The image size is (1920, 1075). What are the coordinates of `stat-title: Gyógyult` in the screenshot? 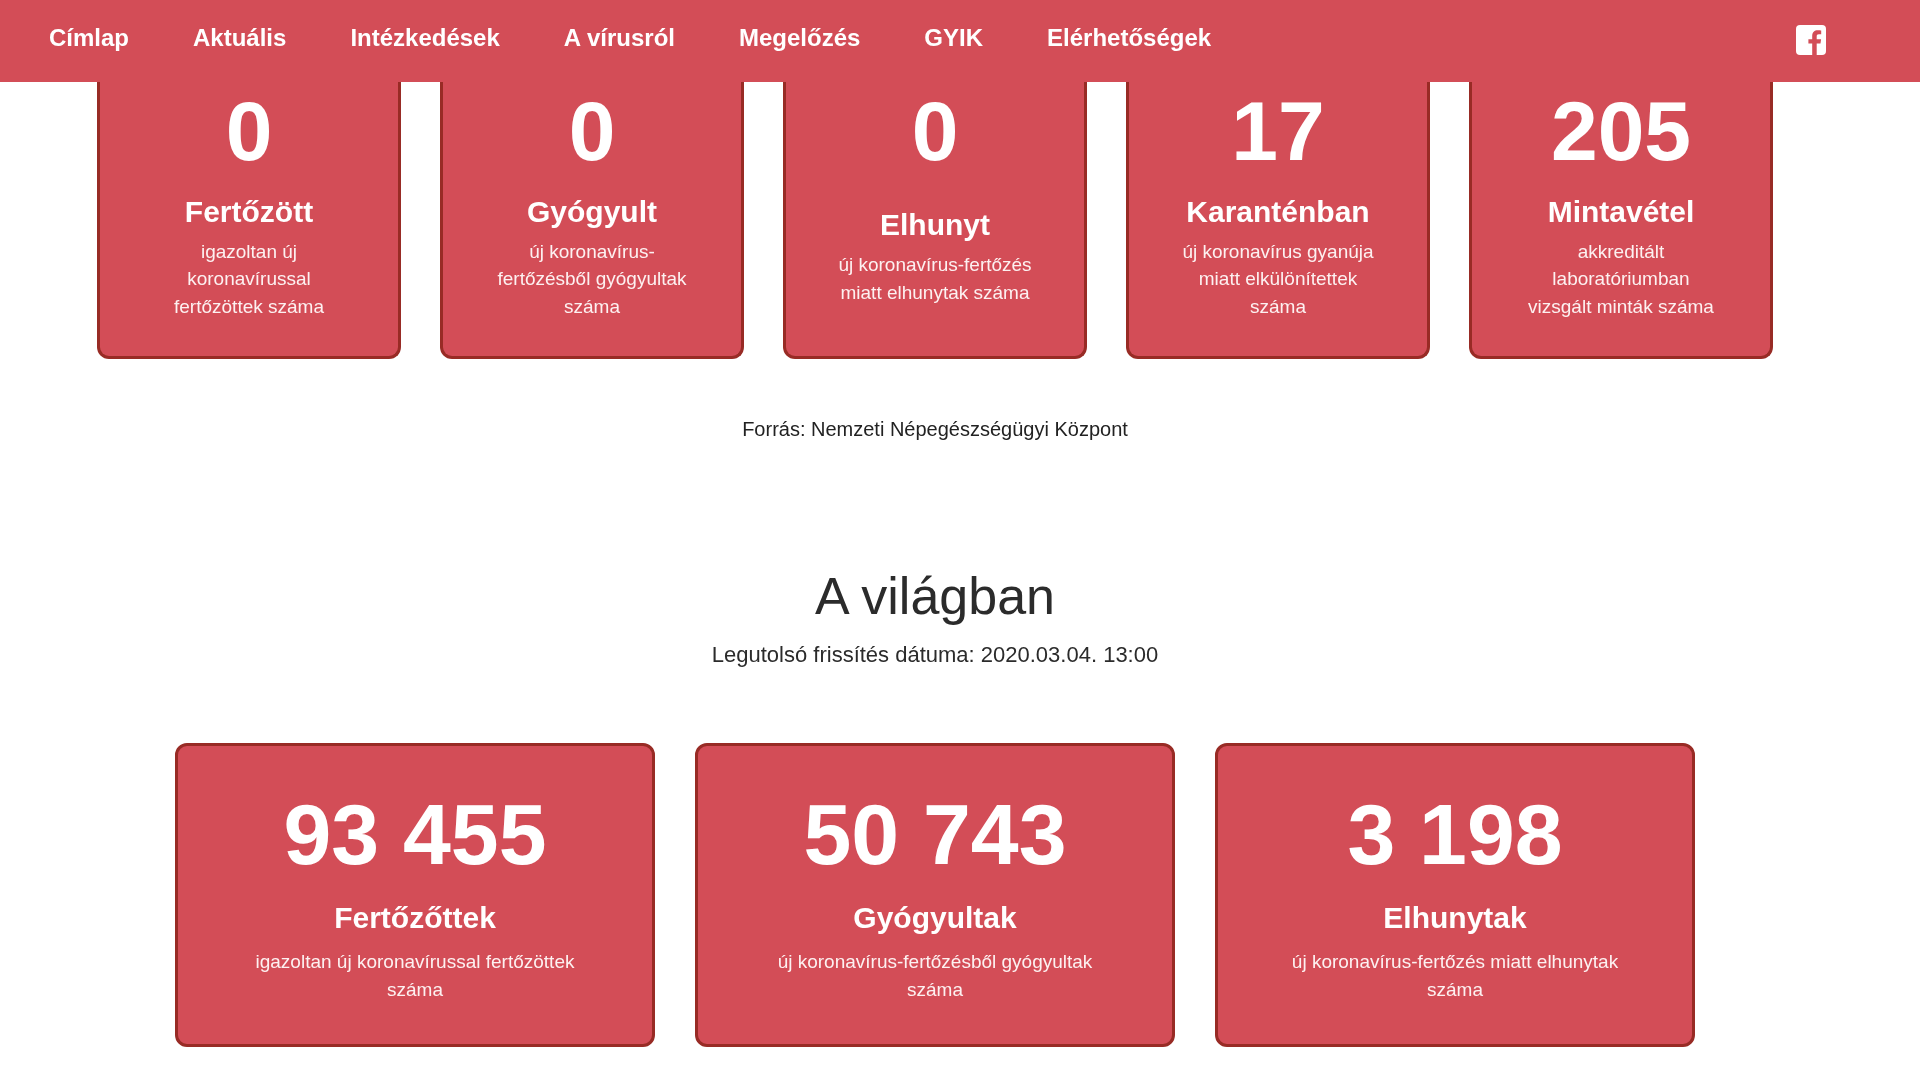 It's located at (592, 211).